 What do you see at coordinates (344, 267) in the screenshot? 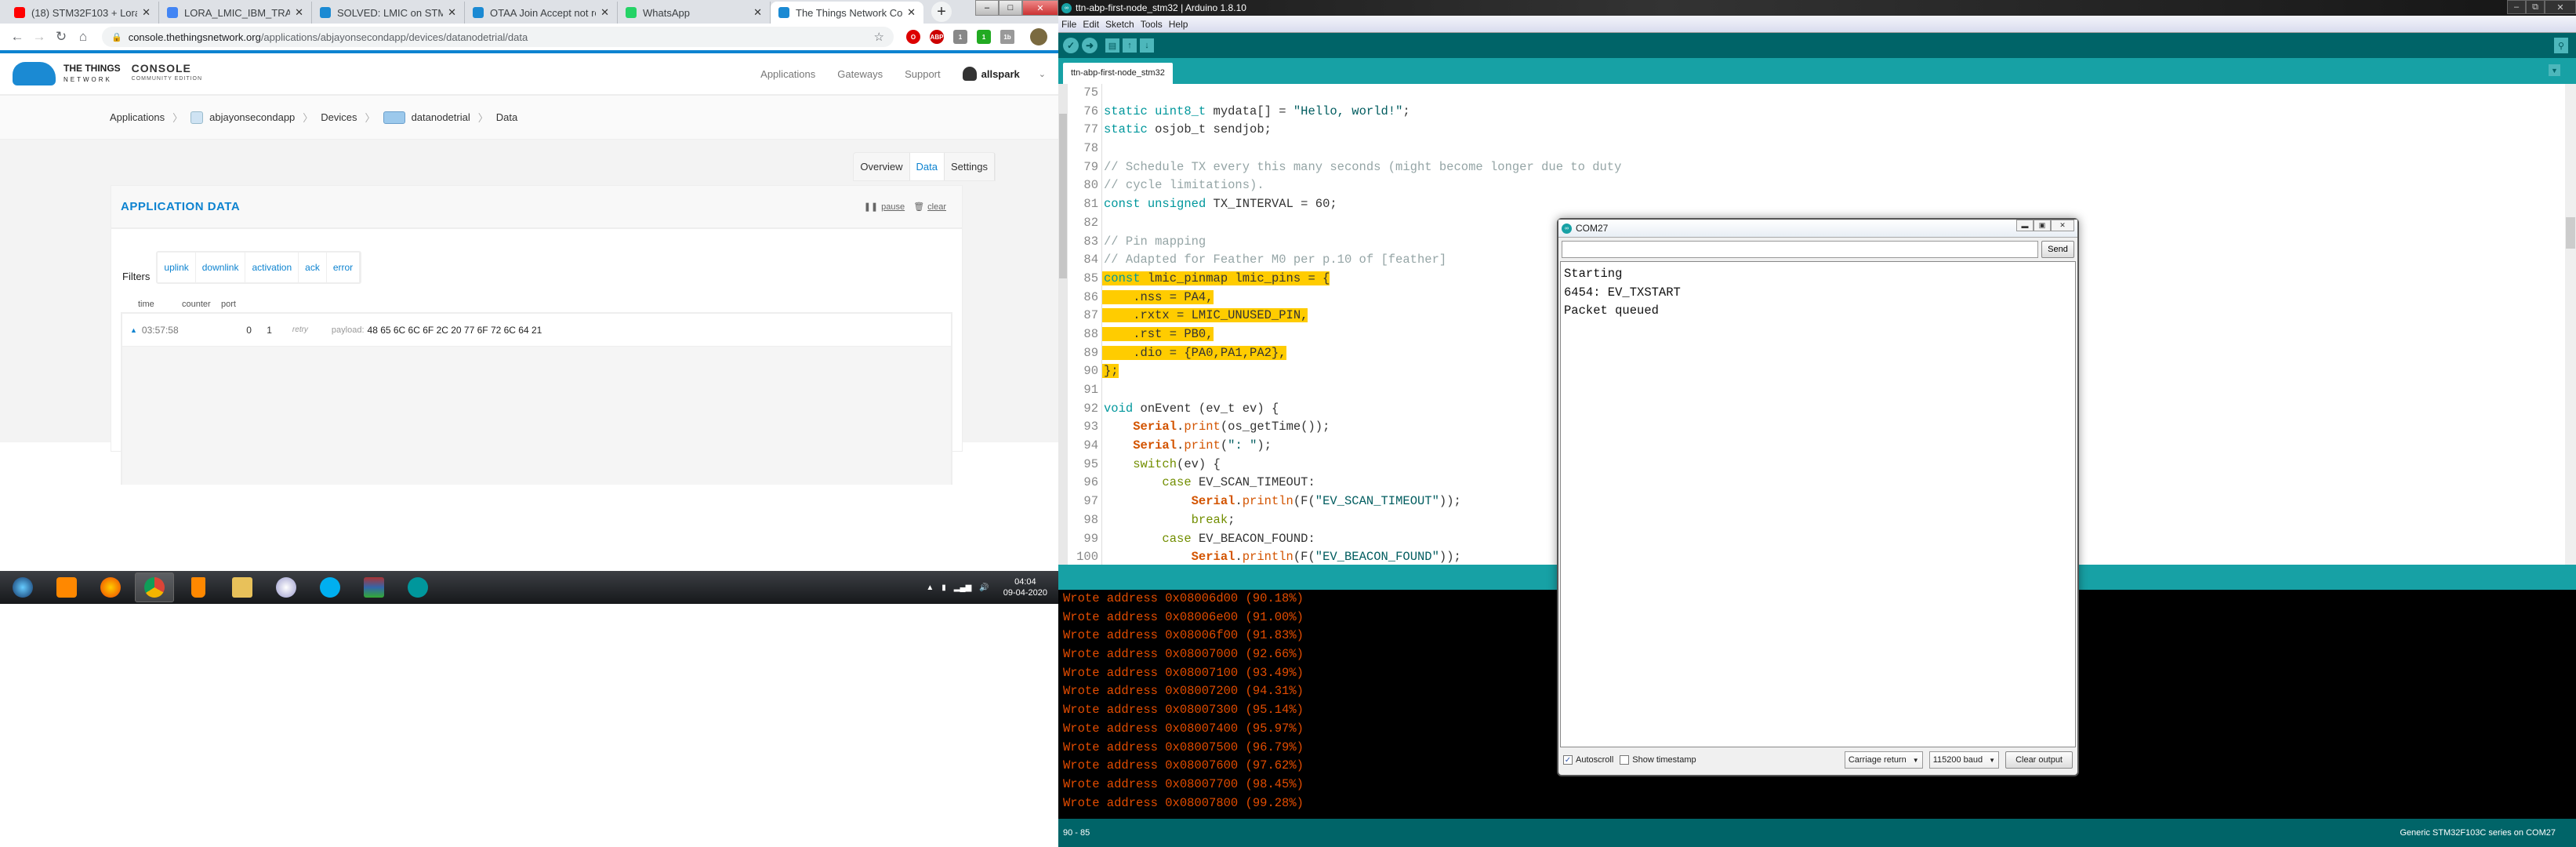
I see `filter-error: error` at bounding box center [344, 267].